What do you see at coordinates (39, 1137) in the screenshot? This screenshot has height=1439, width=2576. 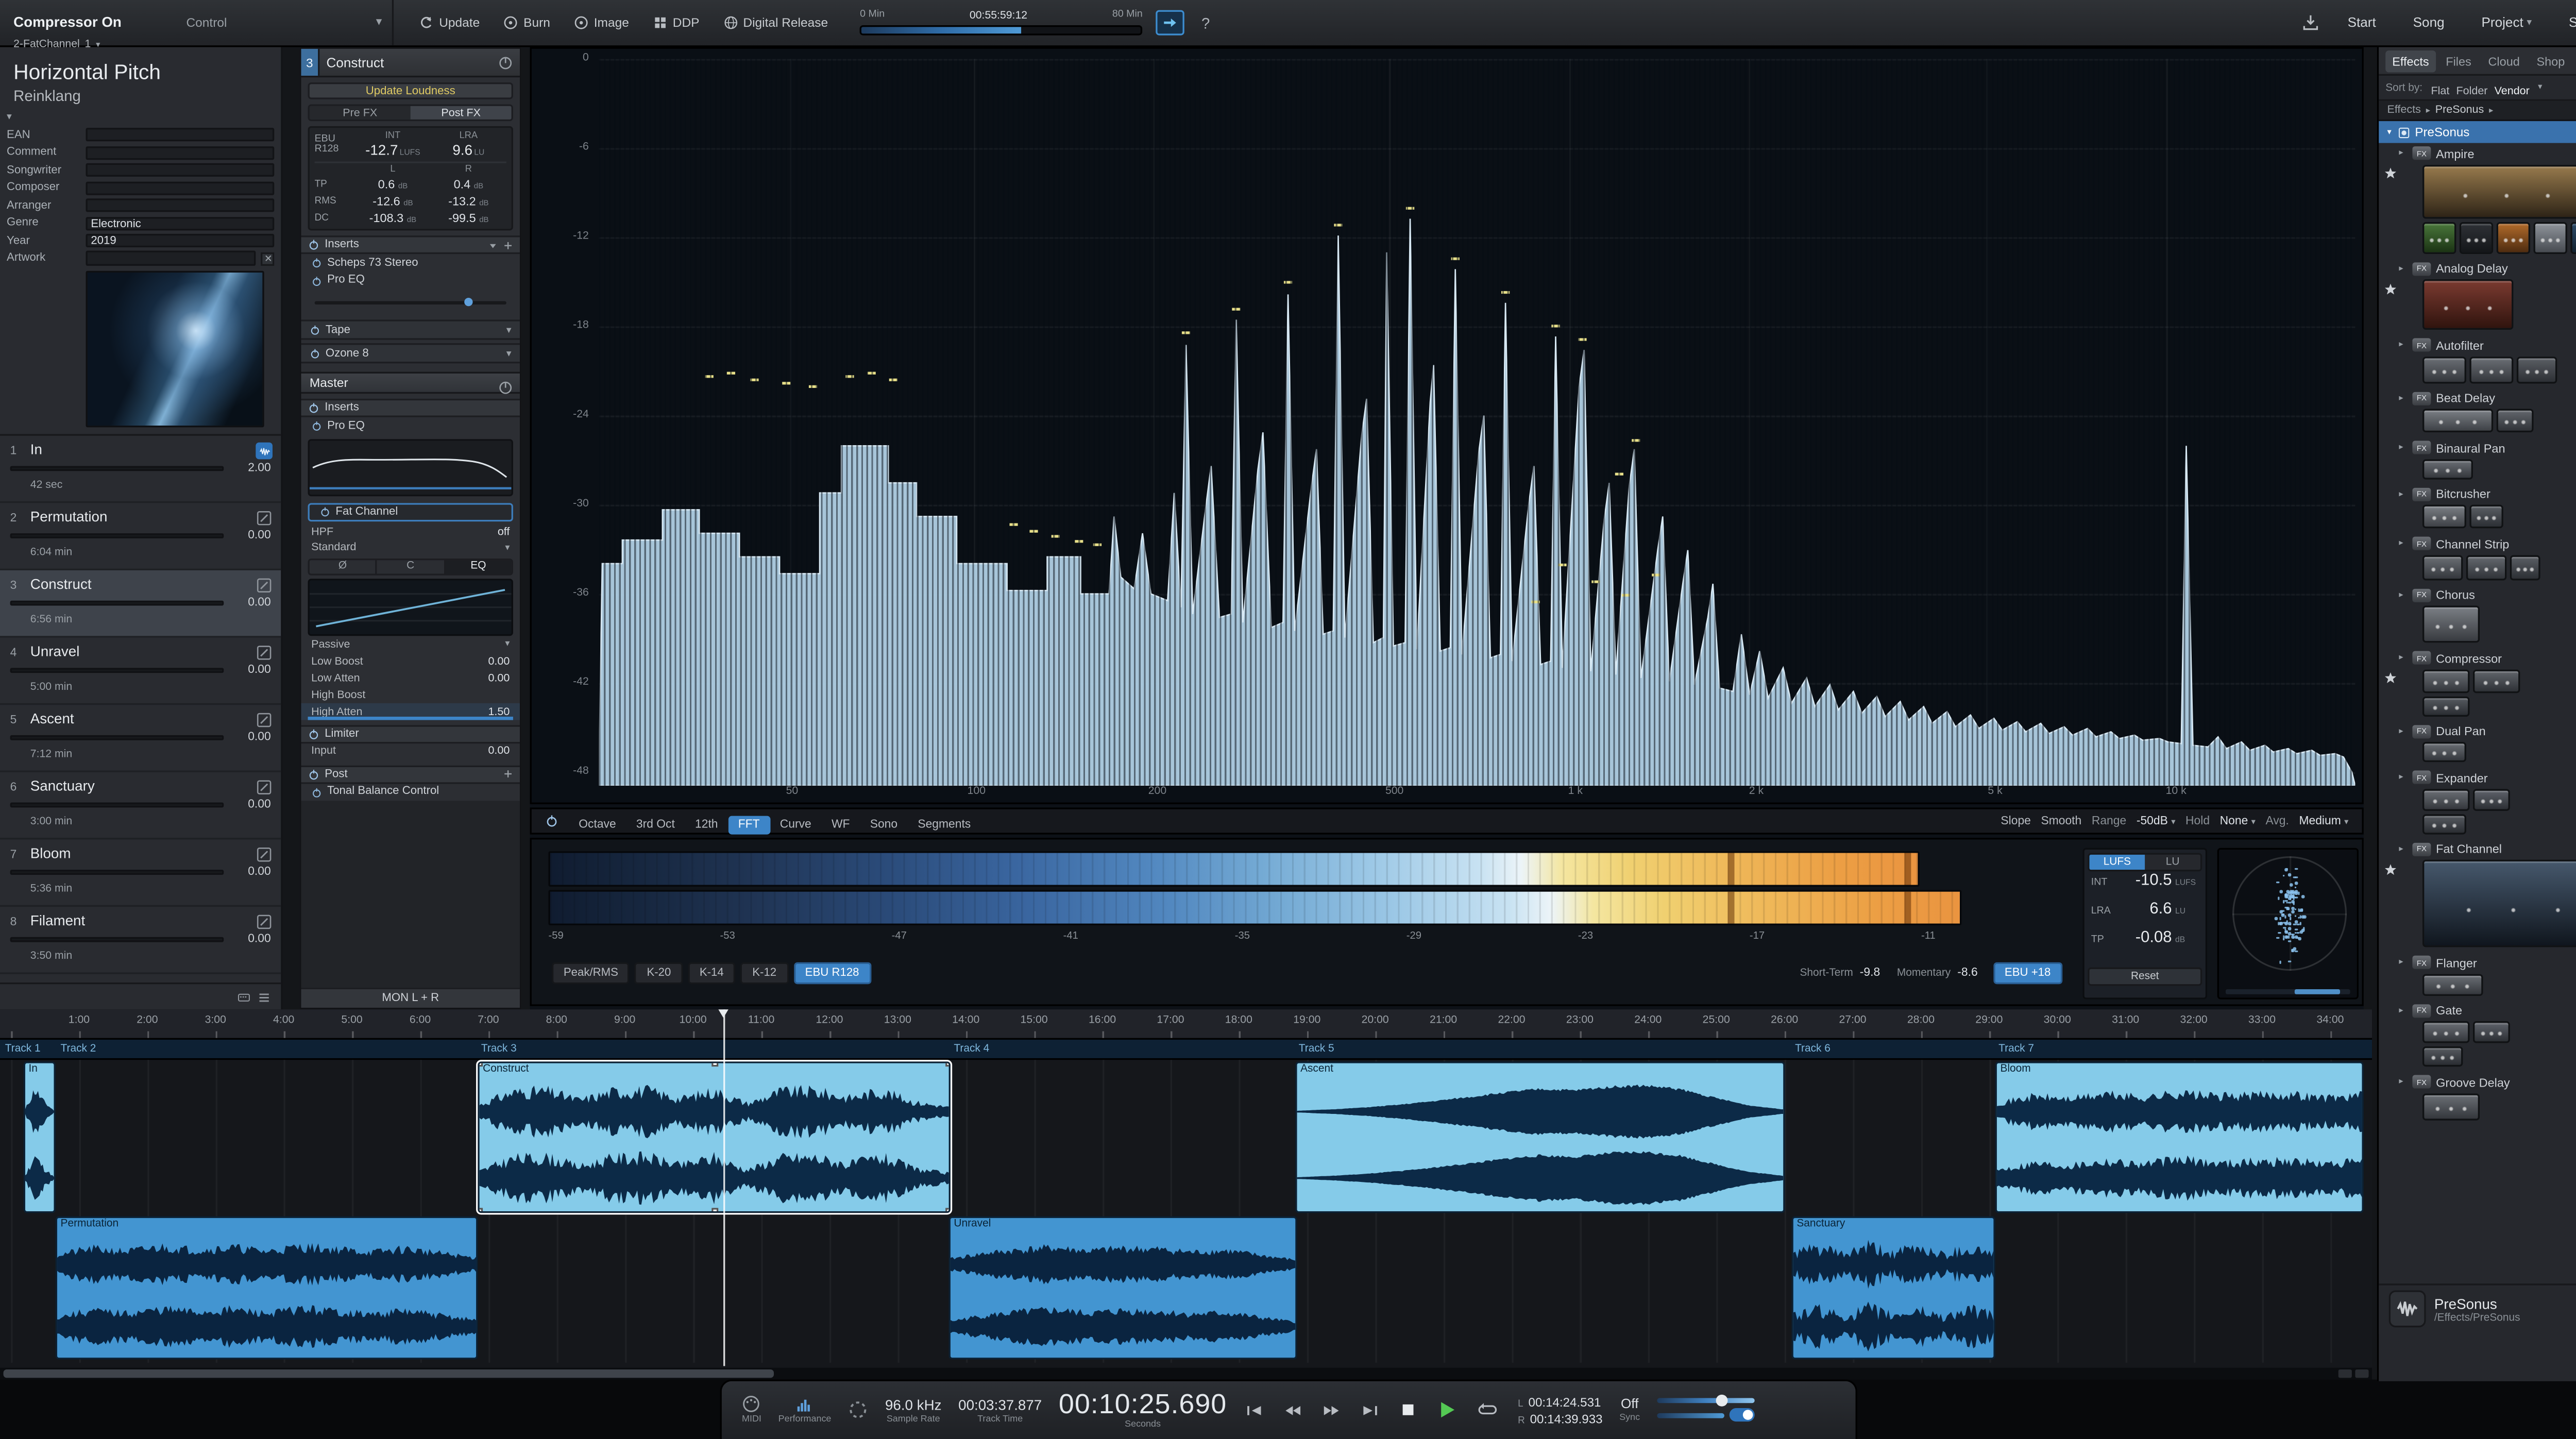 I see `audio-clip-in: In` at bounding box center [39, 1137].